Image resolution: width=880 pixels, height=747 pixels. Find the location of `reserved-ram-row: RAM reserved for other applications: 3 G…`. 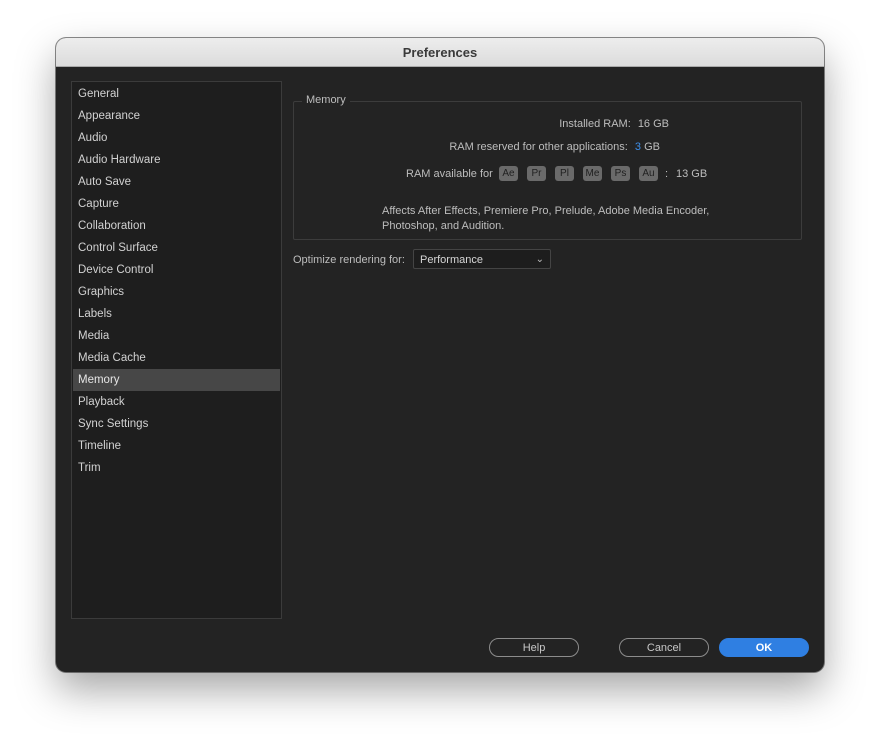

reserved-ram-row: RAM reserved for other applications: 3 G… is located at coordinates (554, 147).